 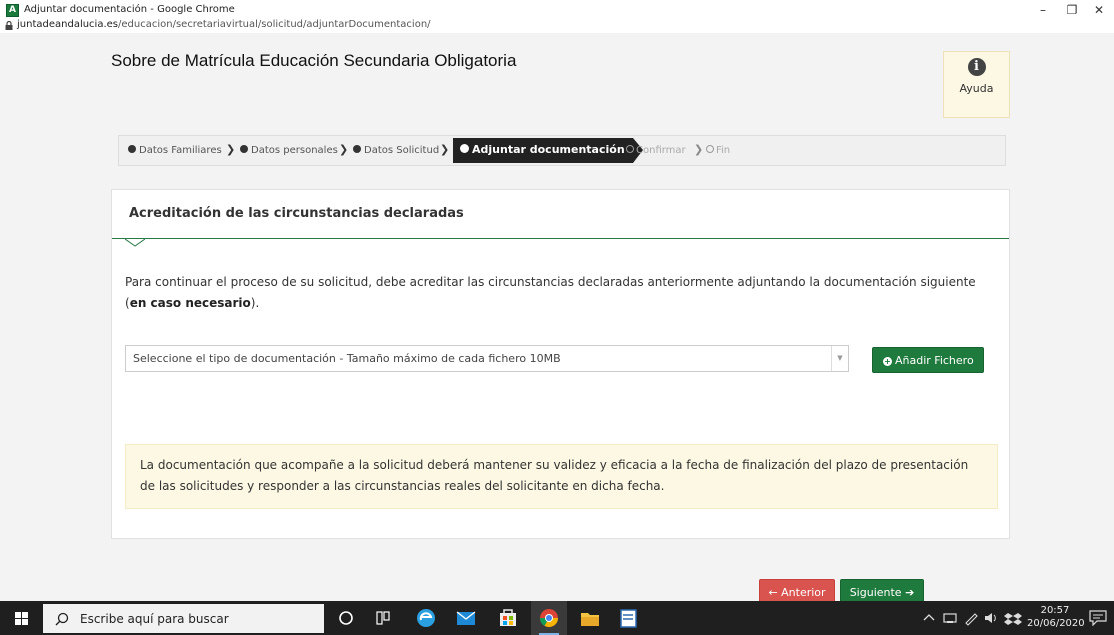 I want to click on chevron-up-icon, so click(x=929, y=618).